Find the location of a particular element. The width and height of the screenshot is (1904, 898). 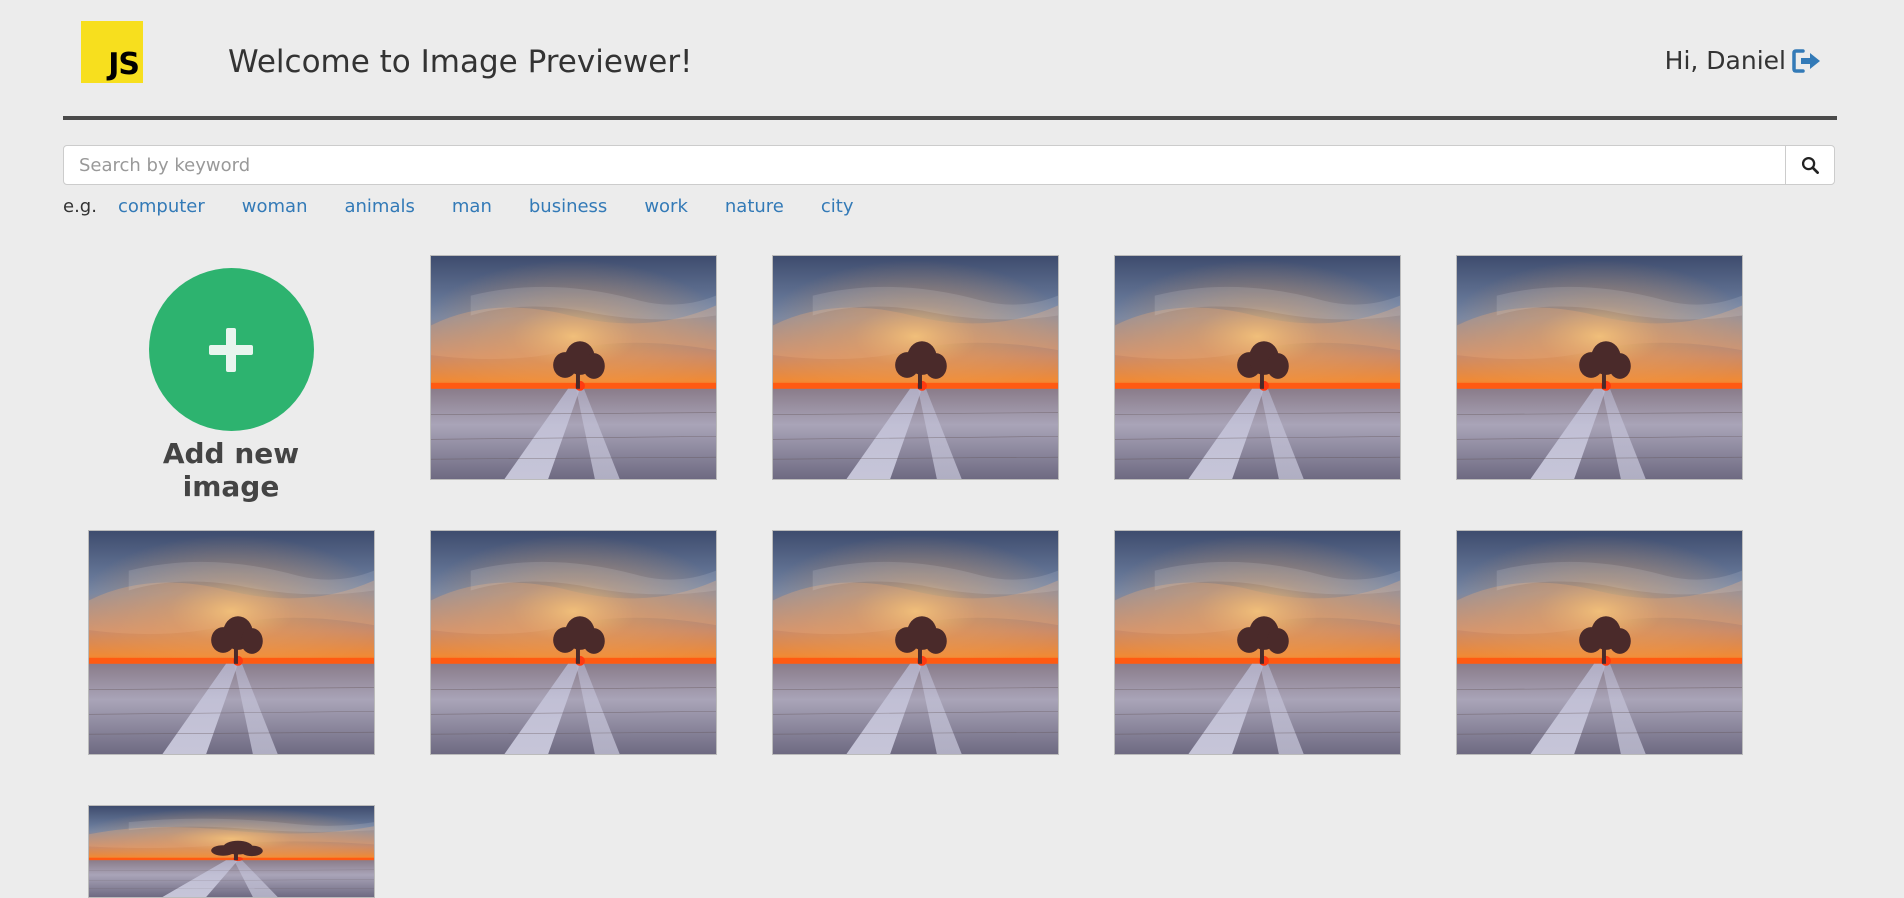

sign-out-icon is located at coordinates (1807, 61).